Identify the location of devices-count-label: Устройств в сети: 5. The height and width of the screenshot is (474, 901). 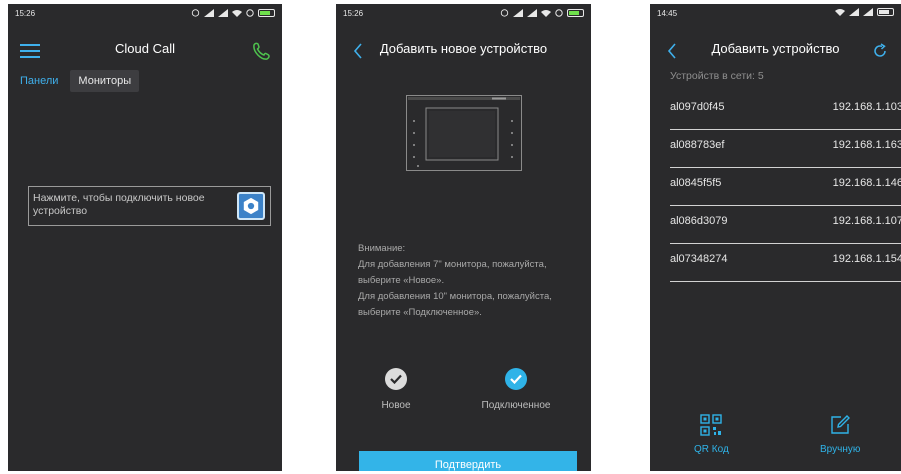
(717, 76).